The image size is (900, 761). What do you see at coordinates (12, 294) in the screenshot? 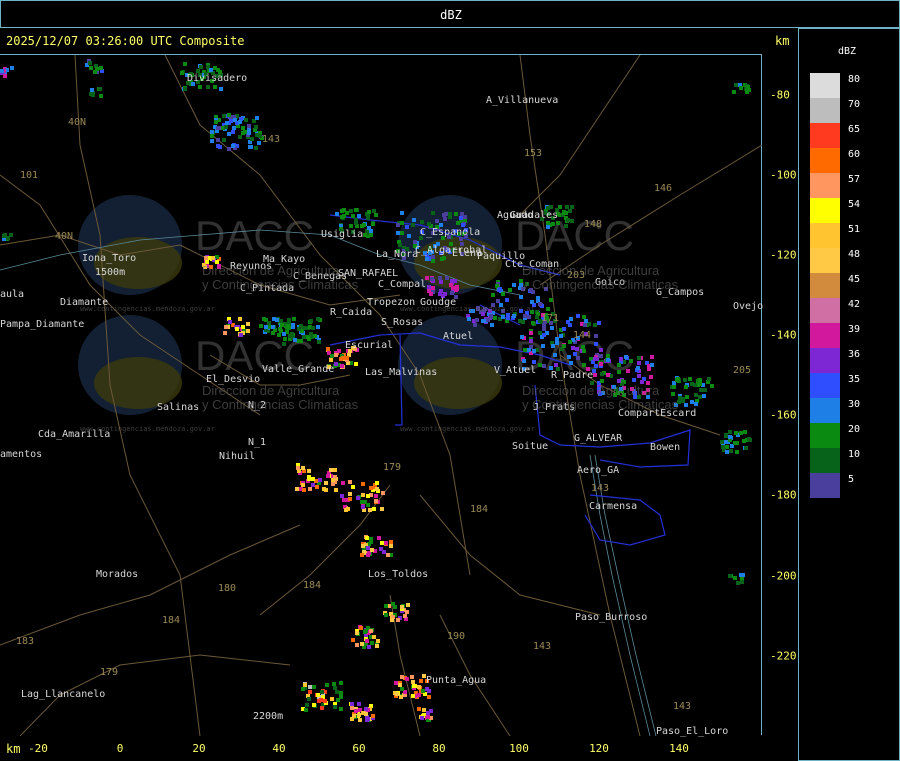
I see `place-label: aula` at bounding box center [12, 294].